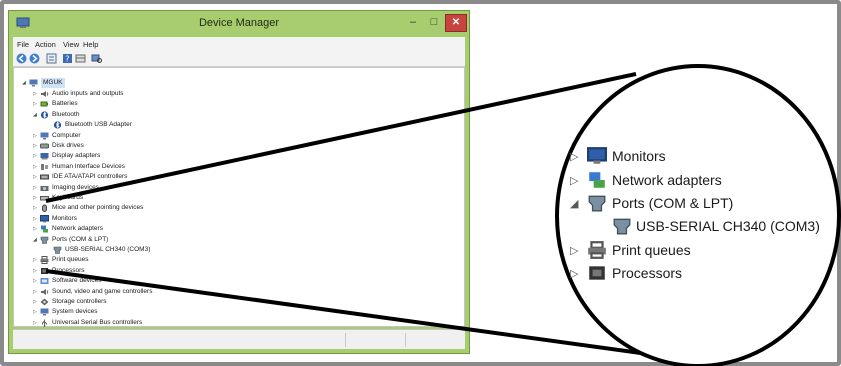  What do you see at coordinates (68, 197) in the screenshot?
I see `tree-item-label: Keyboards` at bounding box center [68, 197].